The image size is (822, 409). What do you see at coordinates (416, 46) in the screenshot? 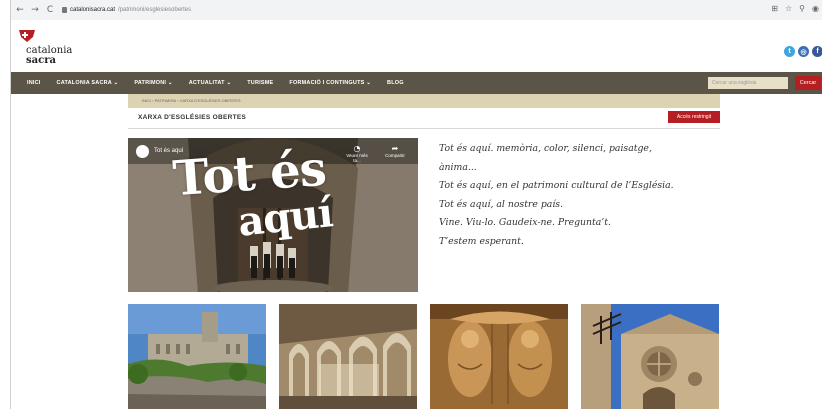
I see `site-header: catalonia sacra t ◎ f` at bounding box center [416, 46].